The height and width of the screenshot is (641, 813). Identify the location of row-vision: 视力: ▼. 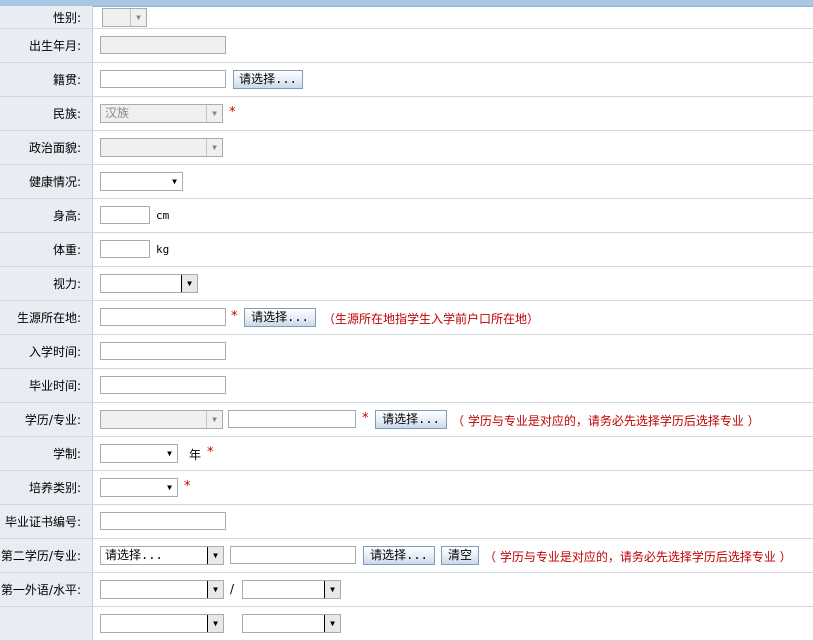
(406, 284).